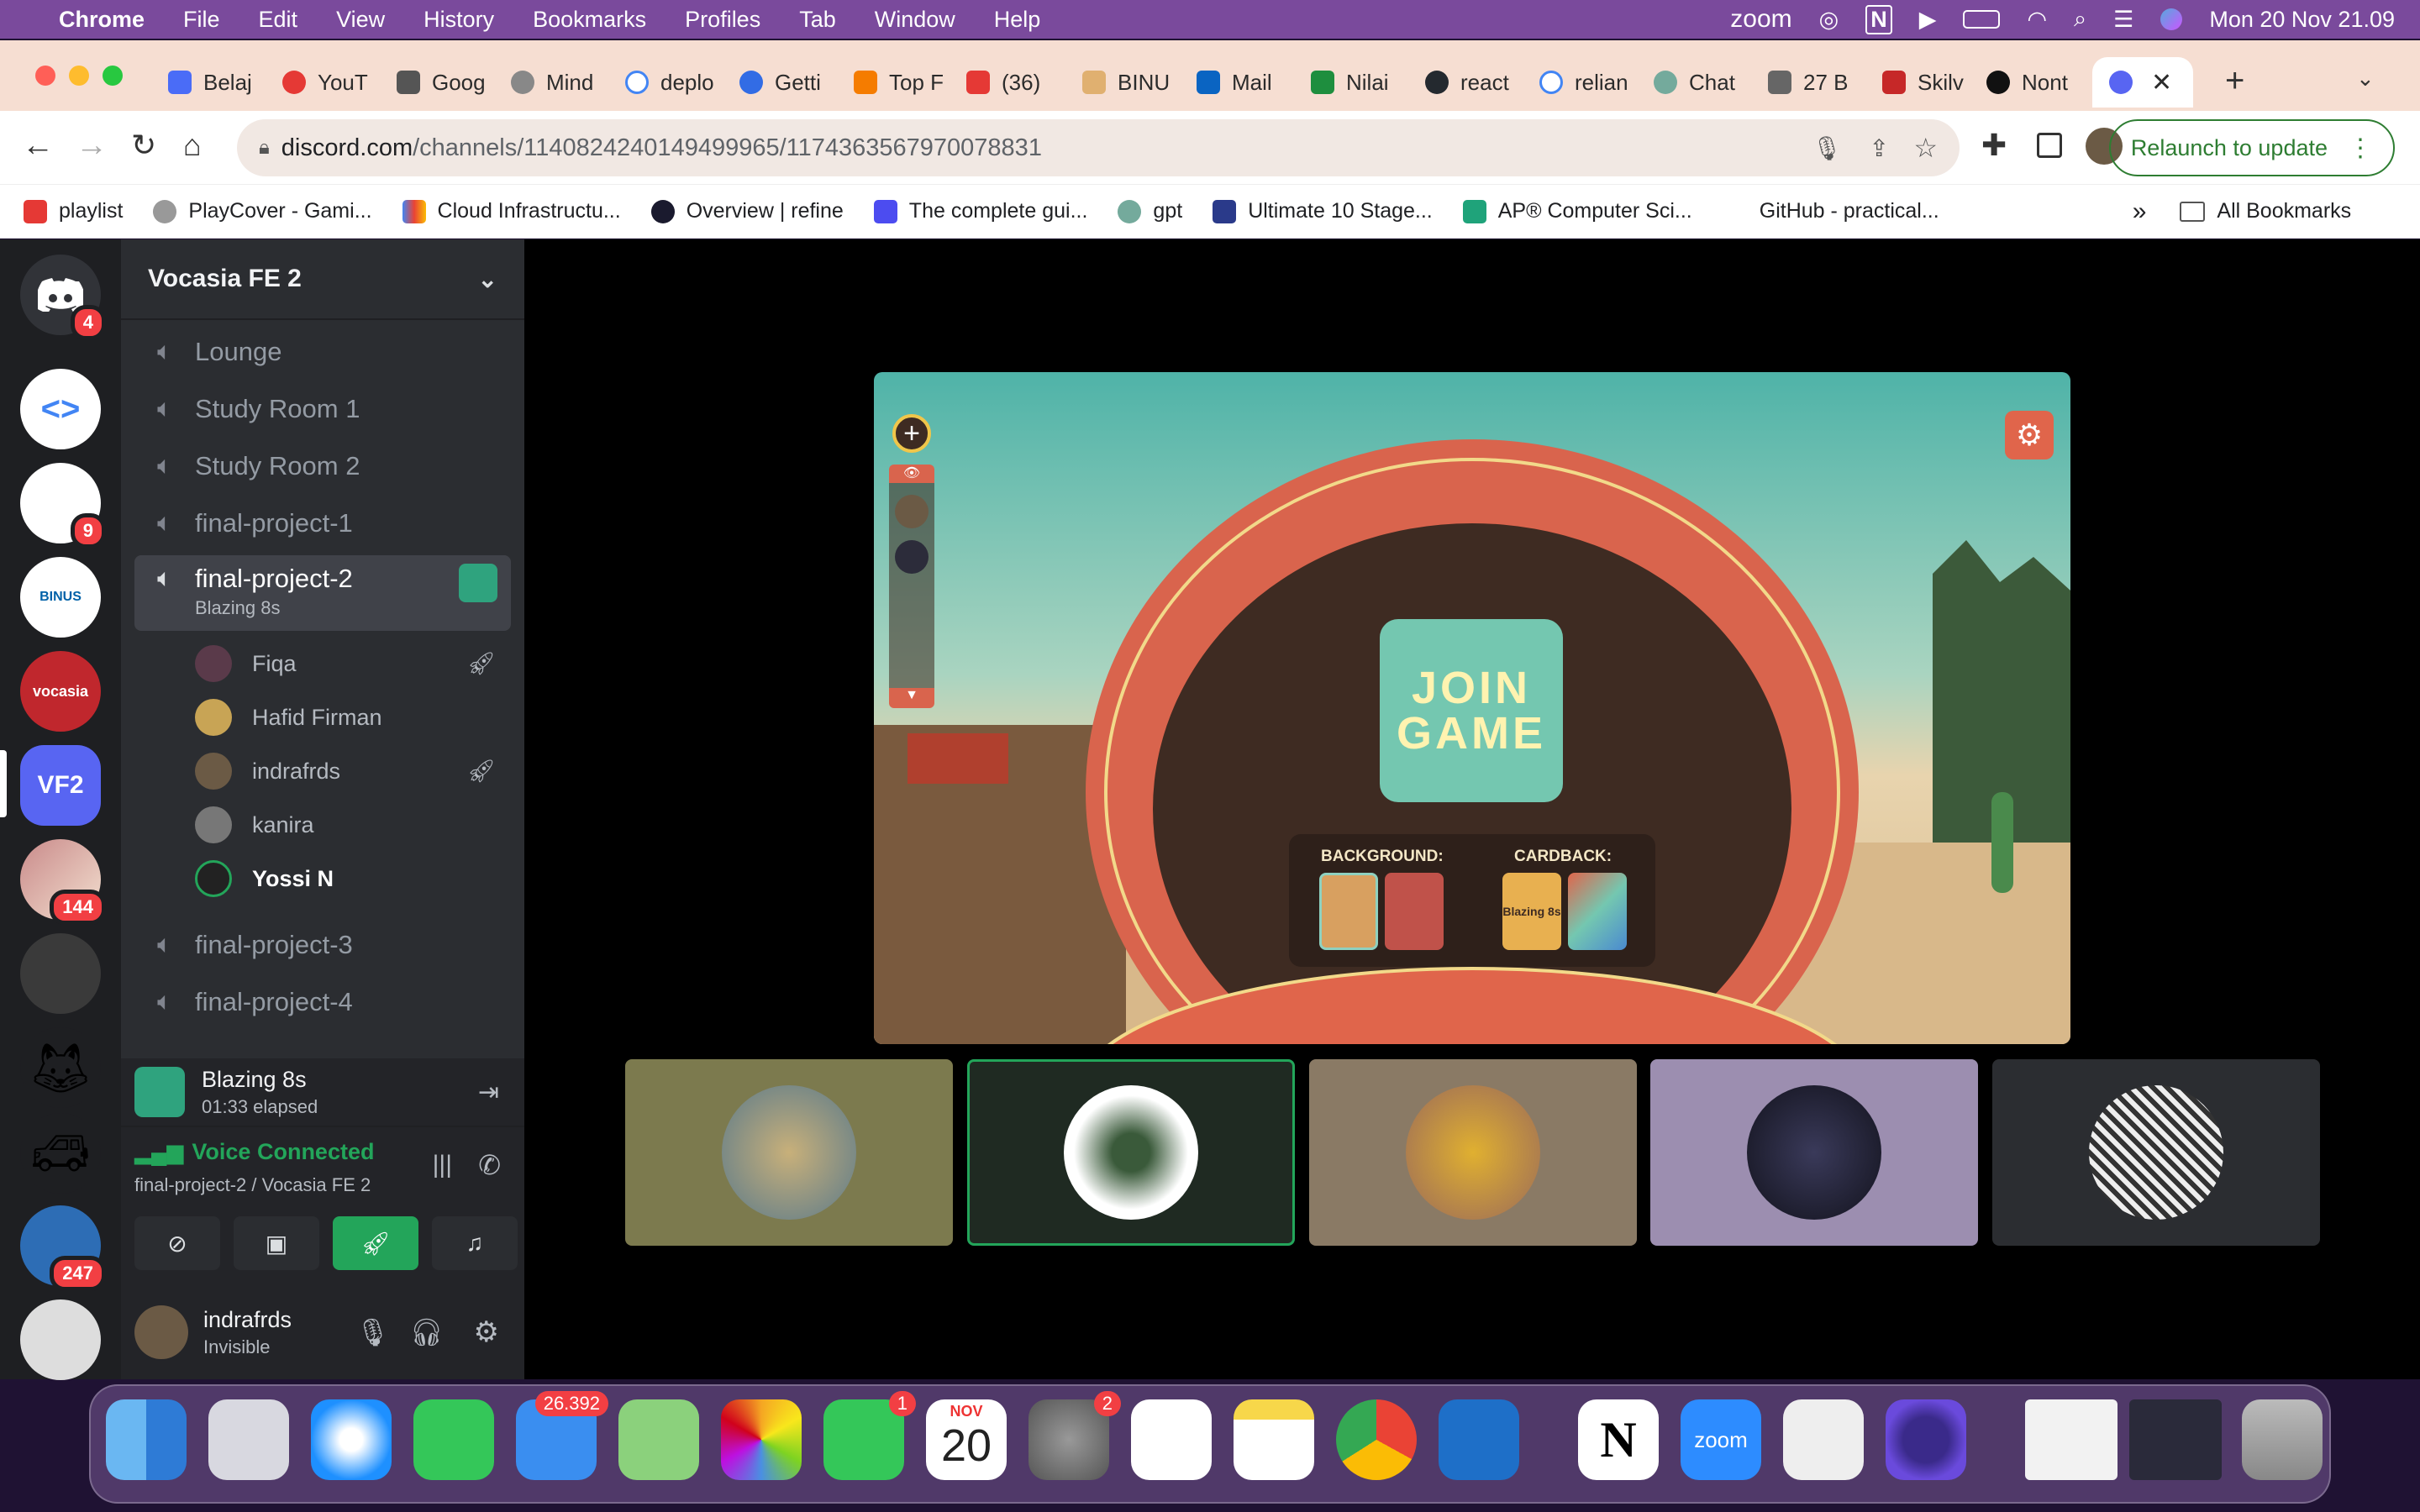 The height and width of the screenshot is (1512, 2420). What do you see at coordinates (192, 145) in the screenshot?
I see `home-icon: ⌂` at bounding box center [192, 145].